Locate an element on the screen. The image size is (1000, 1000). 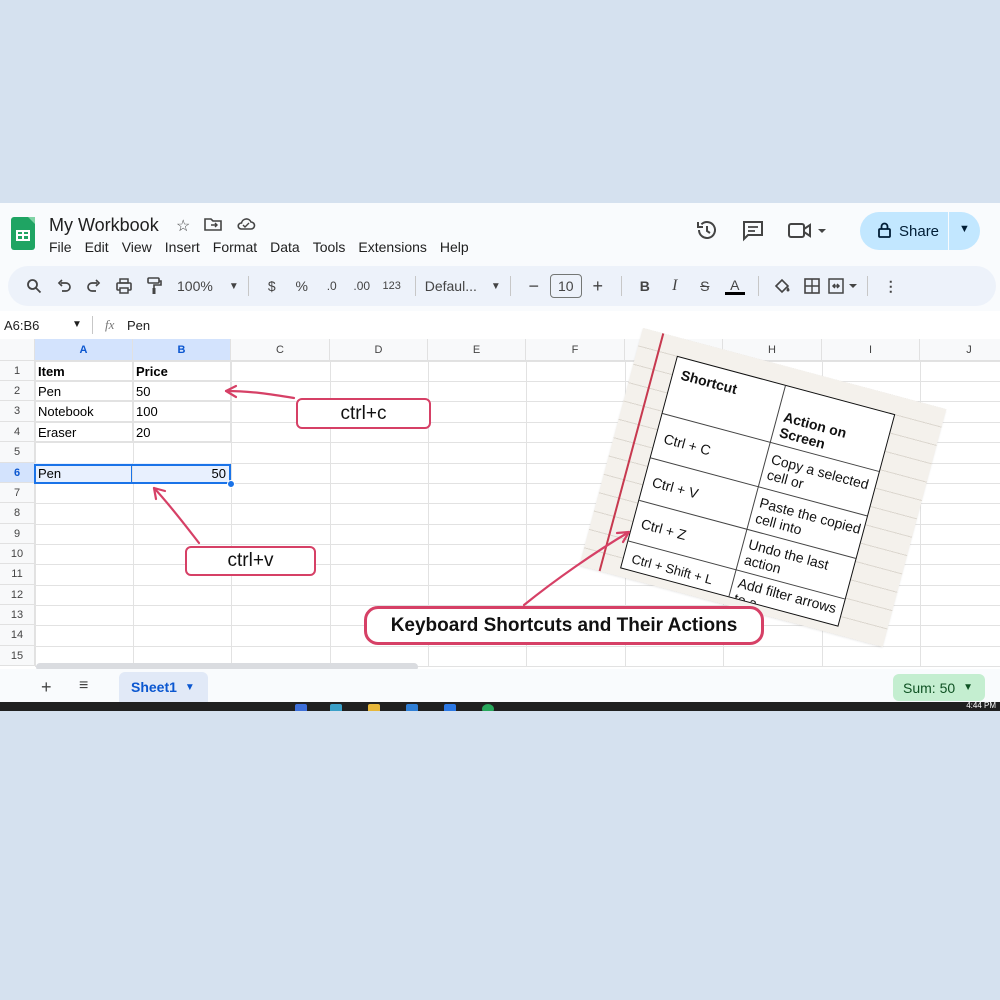
more-options-icon: ⋮ is located at coordinates (891, 286).